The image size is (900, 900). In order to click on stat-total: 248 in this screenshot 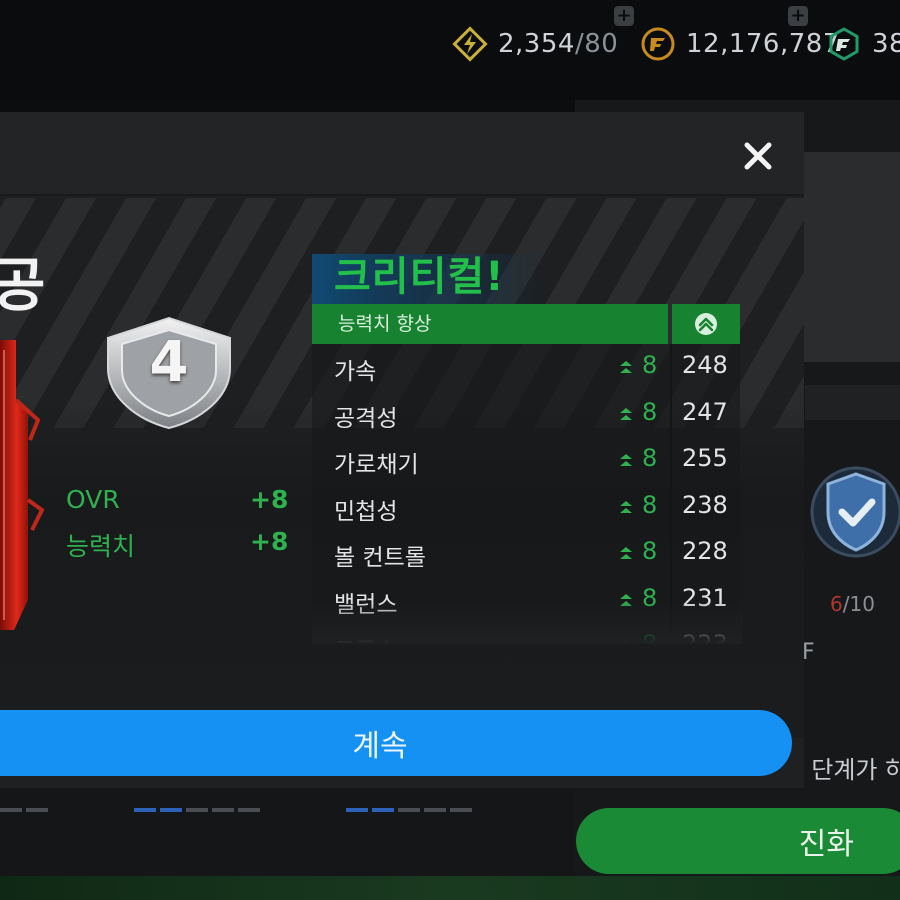, I will do `click(705, 365)`.